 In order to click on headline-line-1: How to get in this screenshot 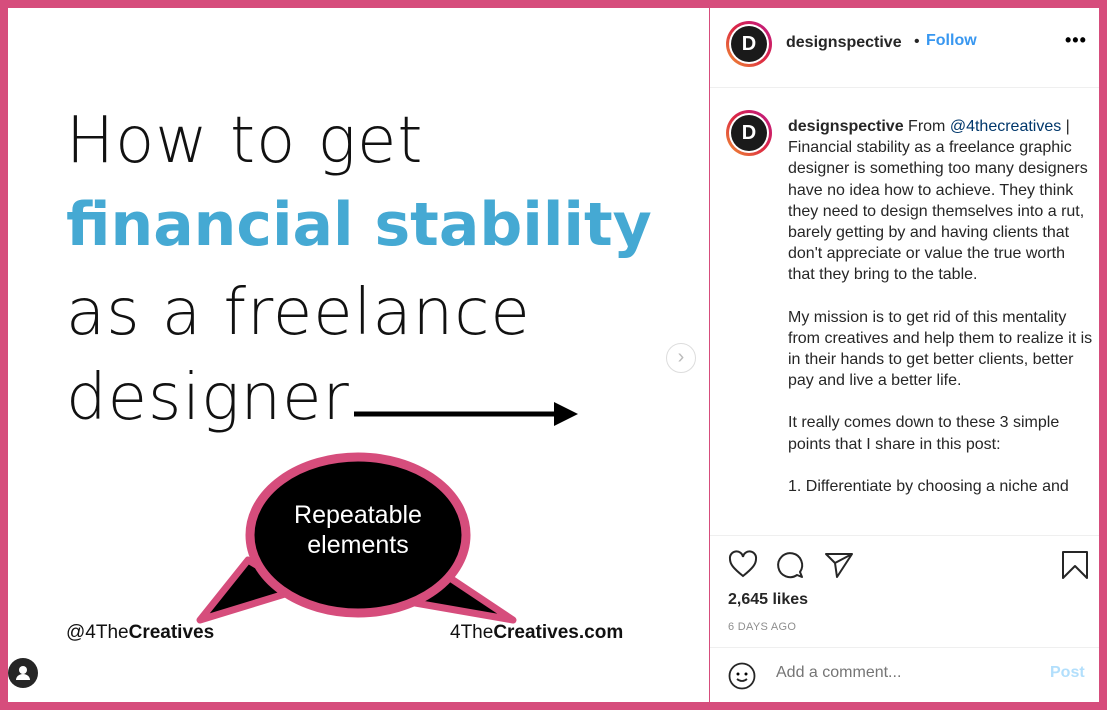, I will do `click(245, 141)`.